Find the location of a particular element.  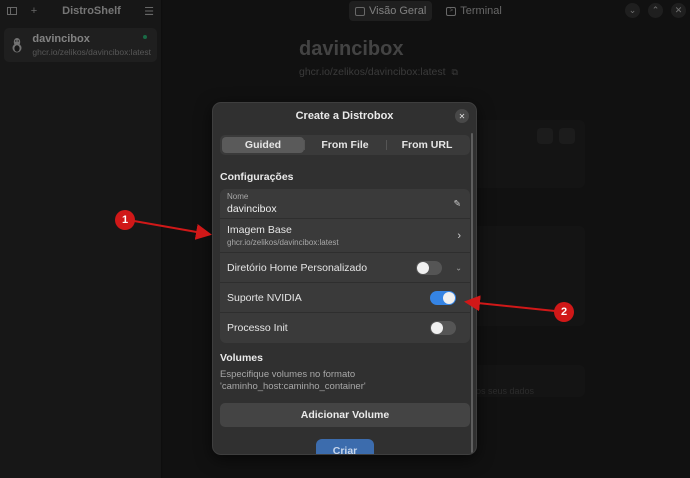

annotation-badge-2: 2 is located at coordinates (564, 312).